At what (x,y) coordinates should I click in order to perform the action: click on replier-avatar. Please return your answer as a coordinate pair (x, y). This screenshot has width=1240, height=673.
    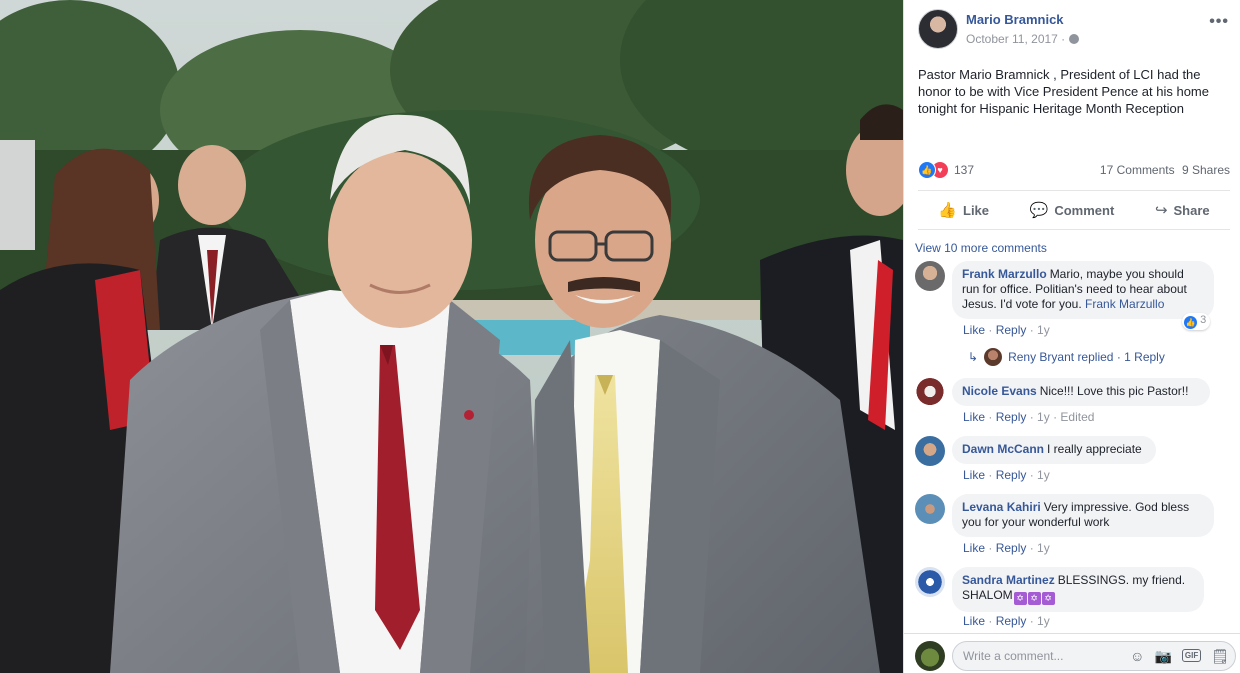
    Looking at the image, I should click on (993, 357).